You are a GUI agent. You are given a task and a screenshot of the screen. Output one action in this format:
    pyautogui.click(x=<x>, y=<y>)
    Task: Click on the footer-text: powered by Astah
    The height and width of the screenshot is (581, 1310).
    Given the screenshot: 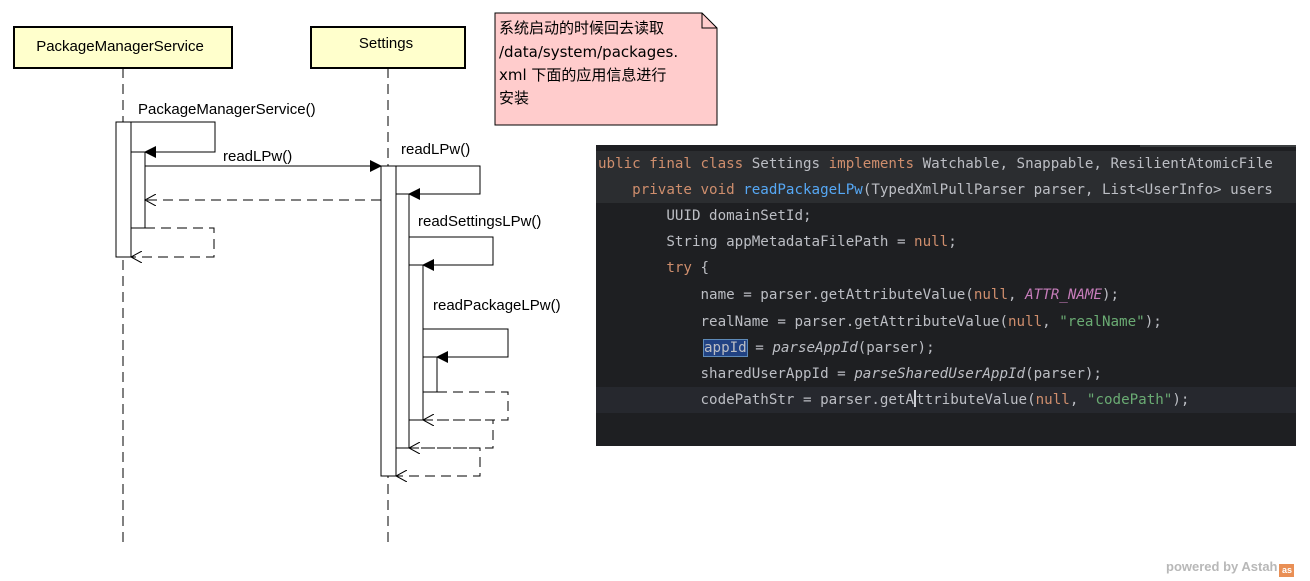 What is the action you would take?
    pyautogui.click(x=1222, y=566)
    